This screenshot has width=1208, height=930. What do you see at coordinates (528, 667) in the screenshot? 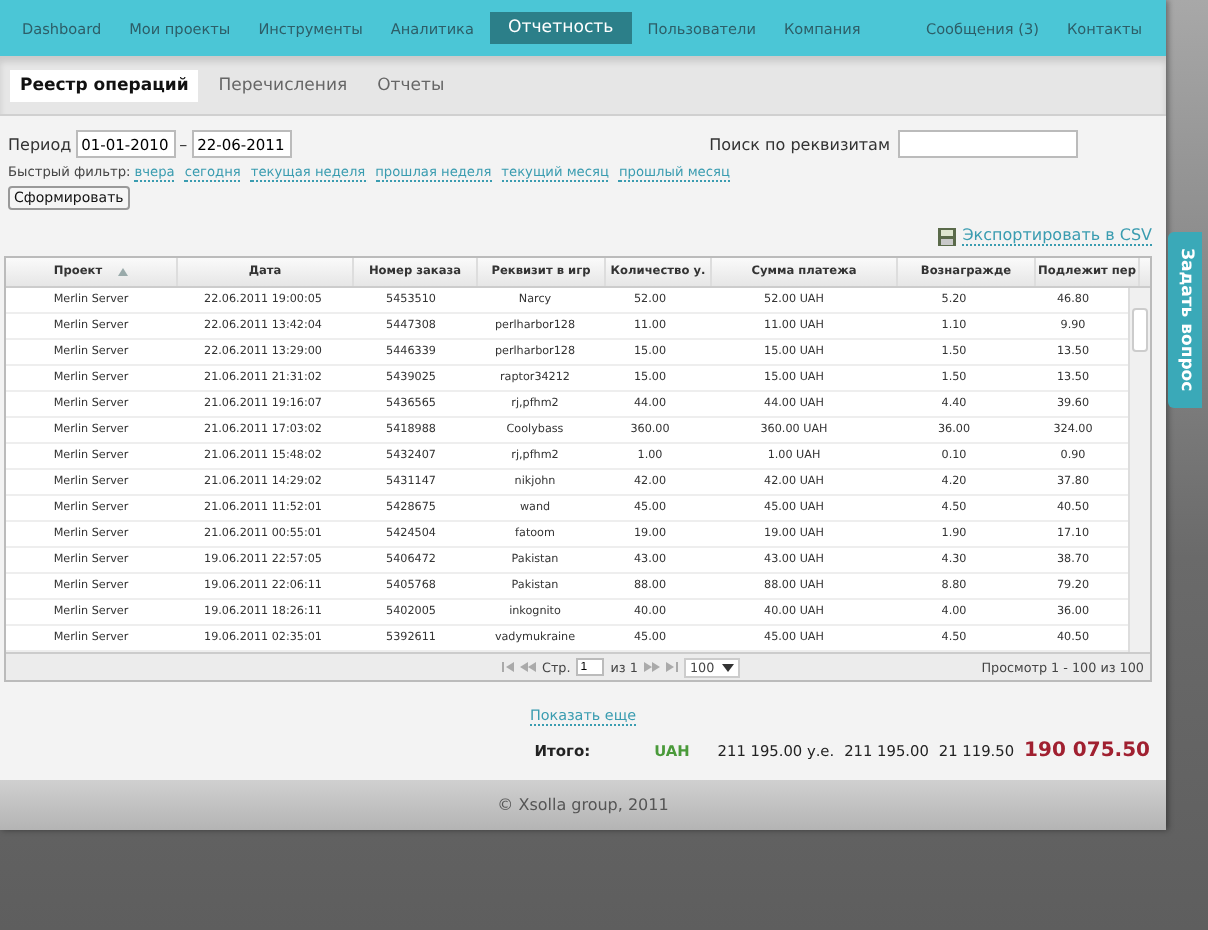
I see `prev-page-icon` at bounding box center [528, 667].